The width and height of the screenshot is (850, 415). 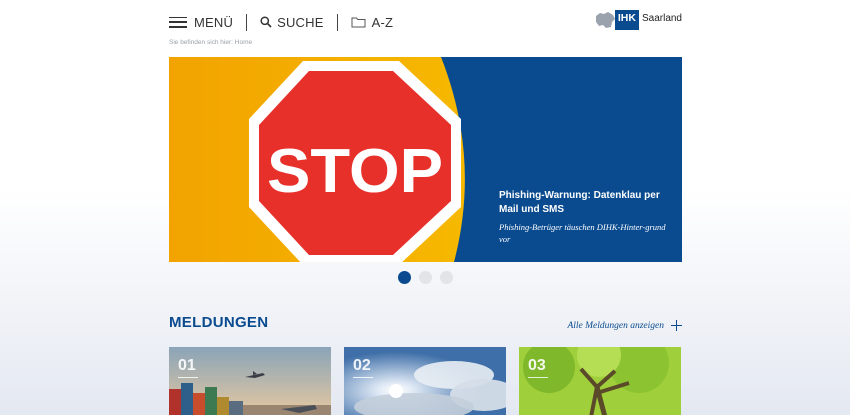 I want to click on folder-icon, so click(x=358, y=22).